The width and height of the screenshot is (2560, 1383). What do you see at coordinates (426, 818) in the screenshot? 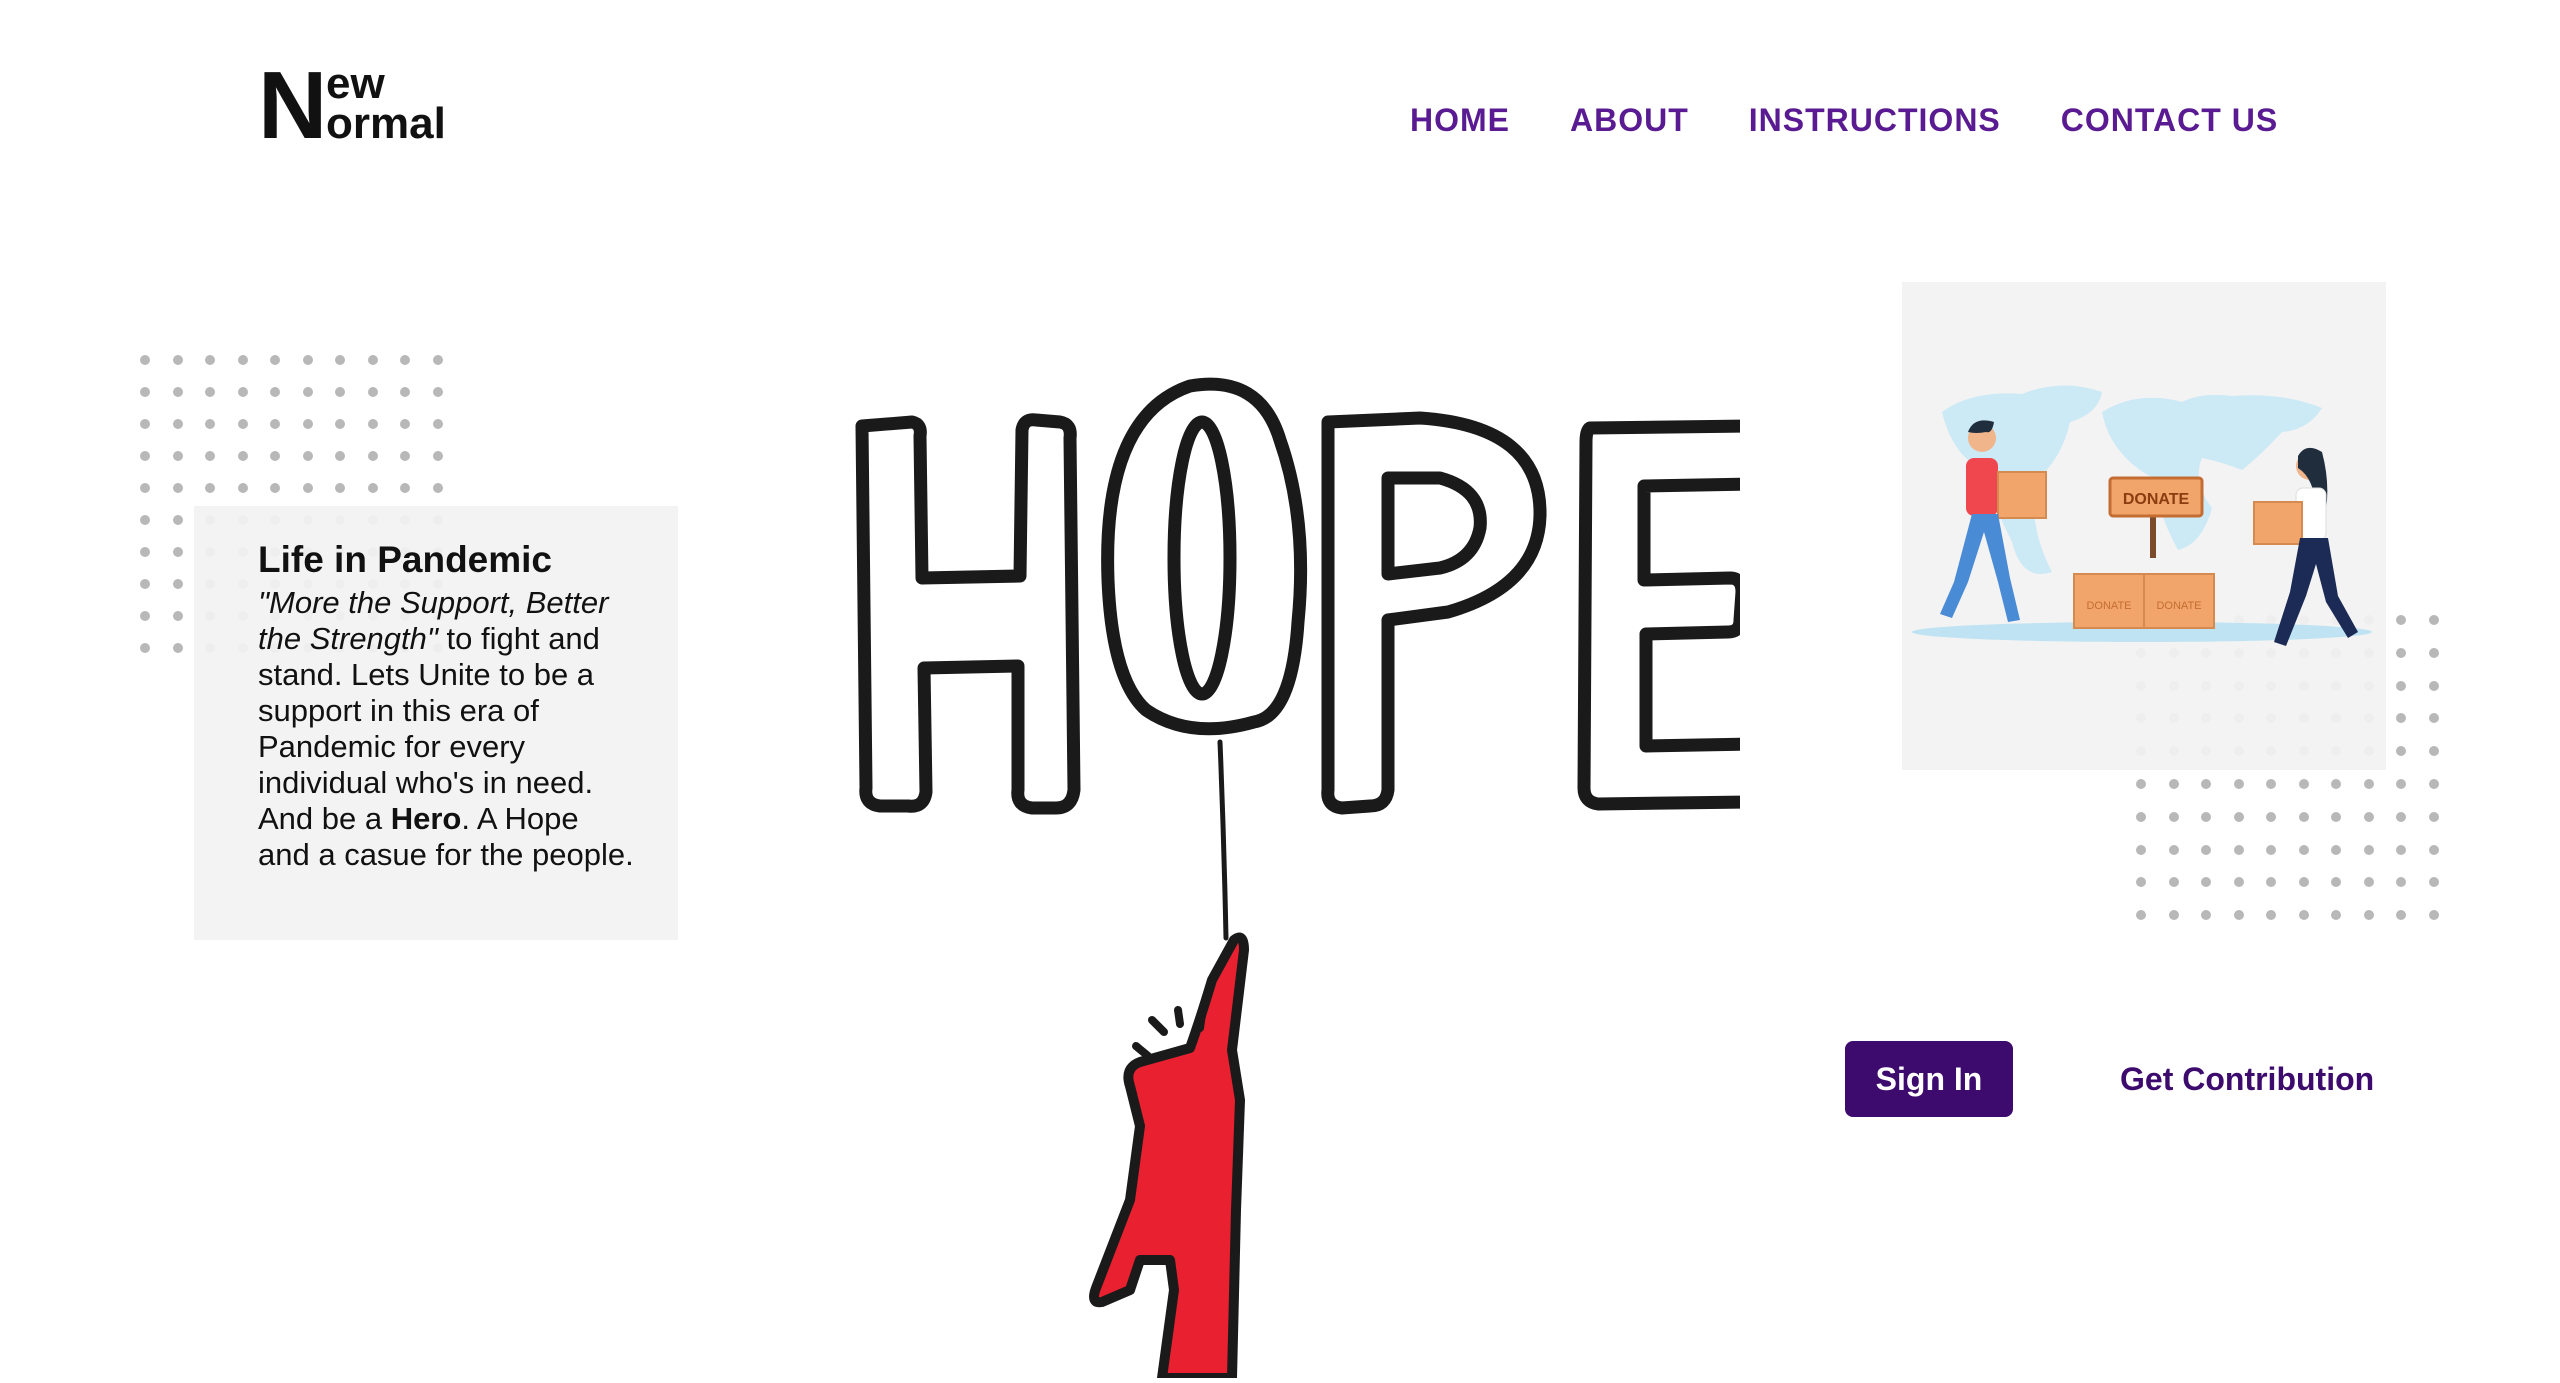
I see `card-hero-word: Hero` at bounding box center [426, 818].